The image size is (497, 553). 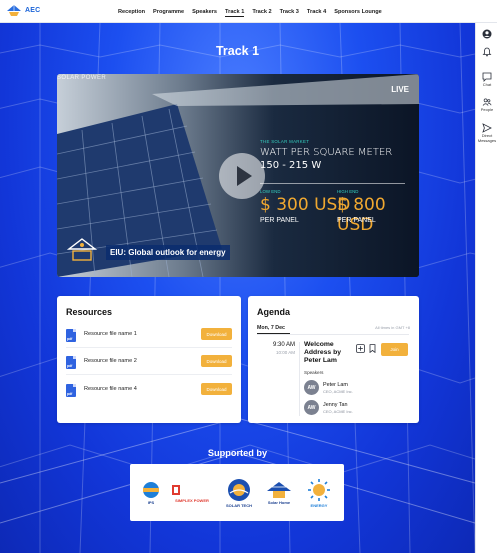 I want to click on eiu-logo-icon, so click(x=82, y=249).